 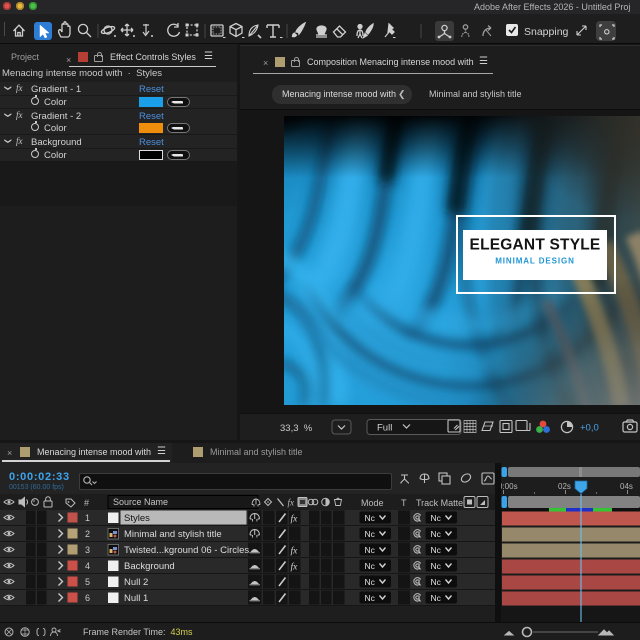 I want to click on svg-text: Track Matte, so click(x=439, y=503).